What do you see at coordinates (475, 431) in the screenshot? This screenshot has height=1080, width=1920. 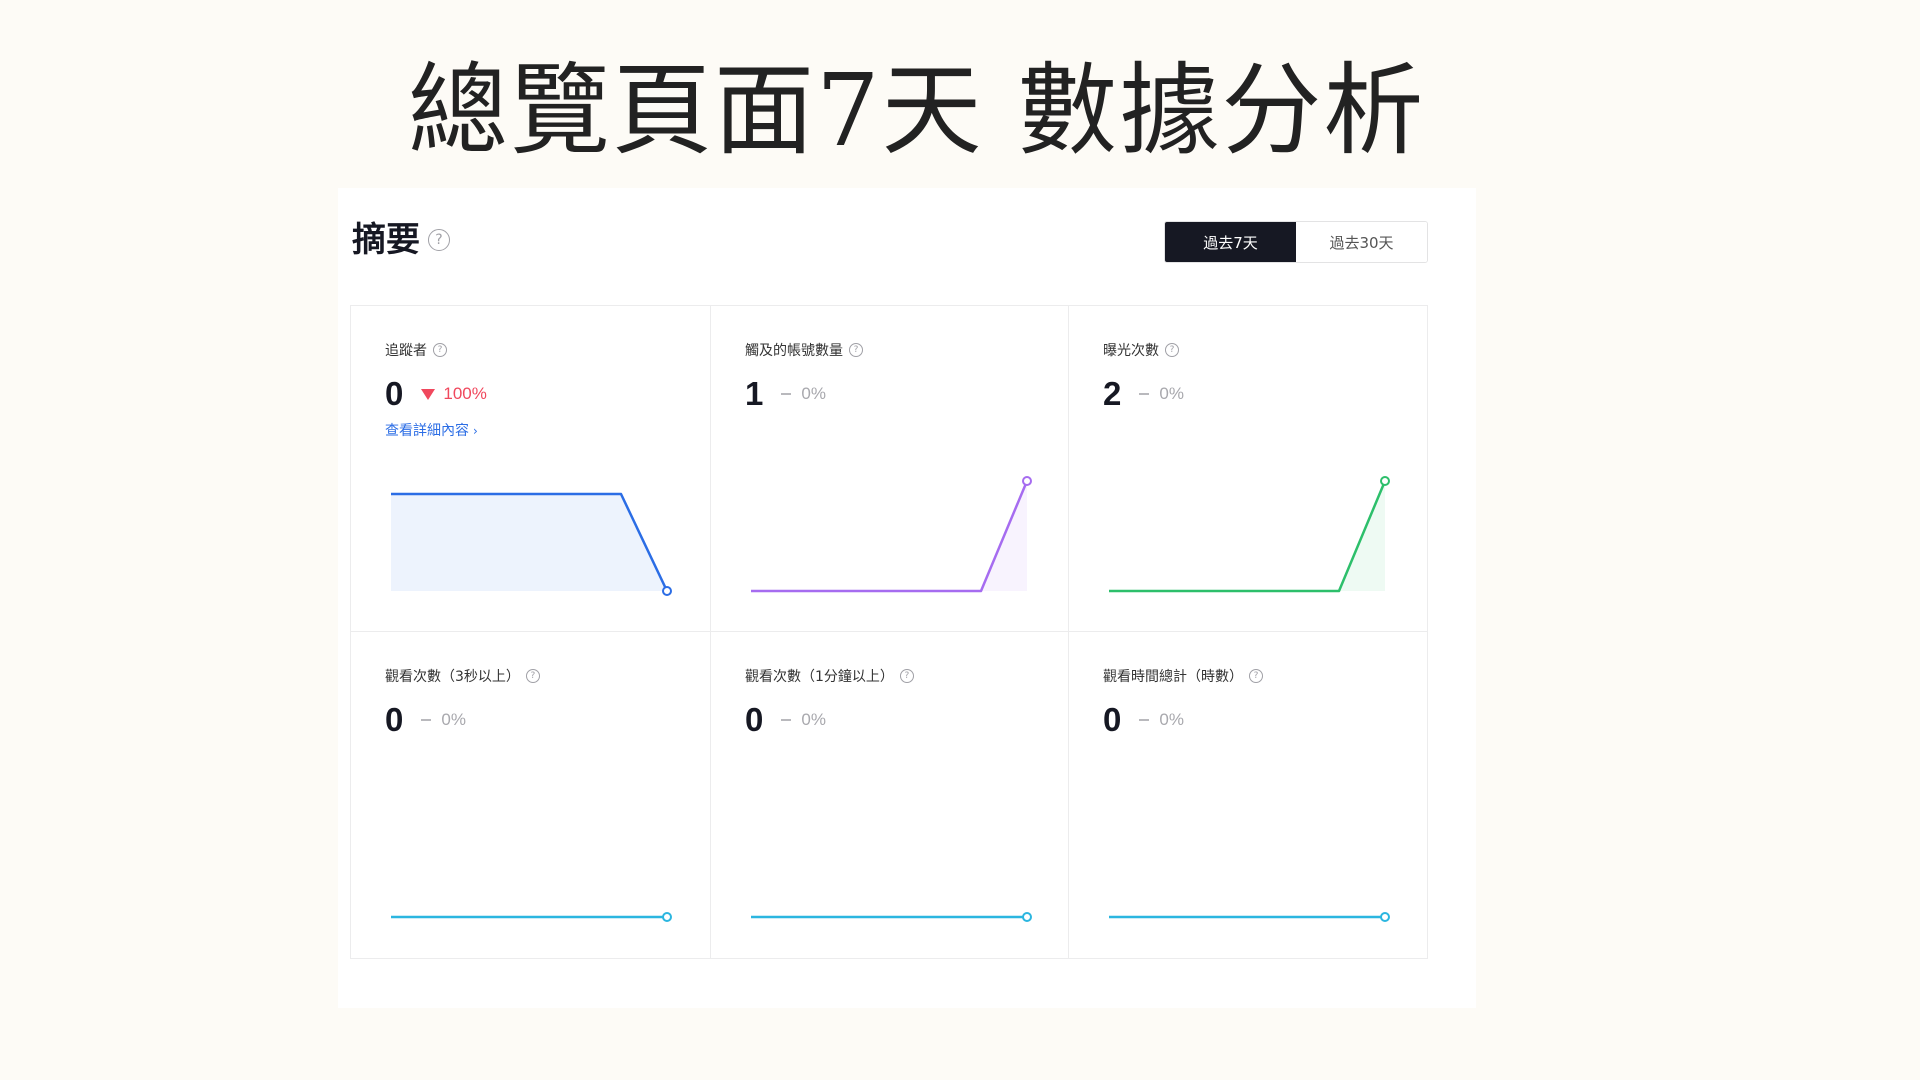 I see `chevron-right-icon: ›` at bounding box center [475, 431].